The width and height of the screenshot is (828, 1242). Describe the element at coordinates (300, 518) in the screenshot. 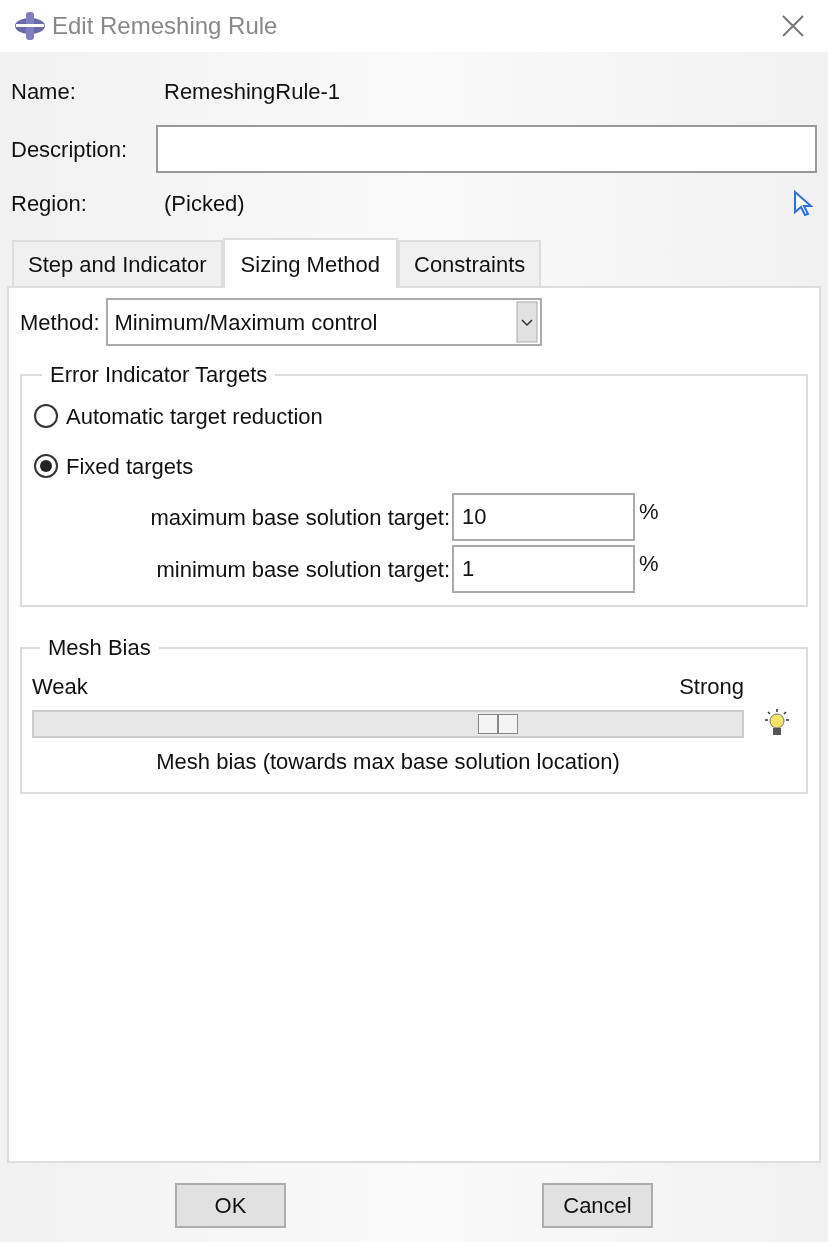

I see `field-label: maximum base solution target:` at that location.